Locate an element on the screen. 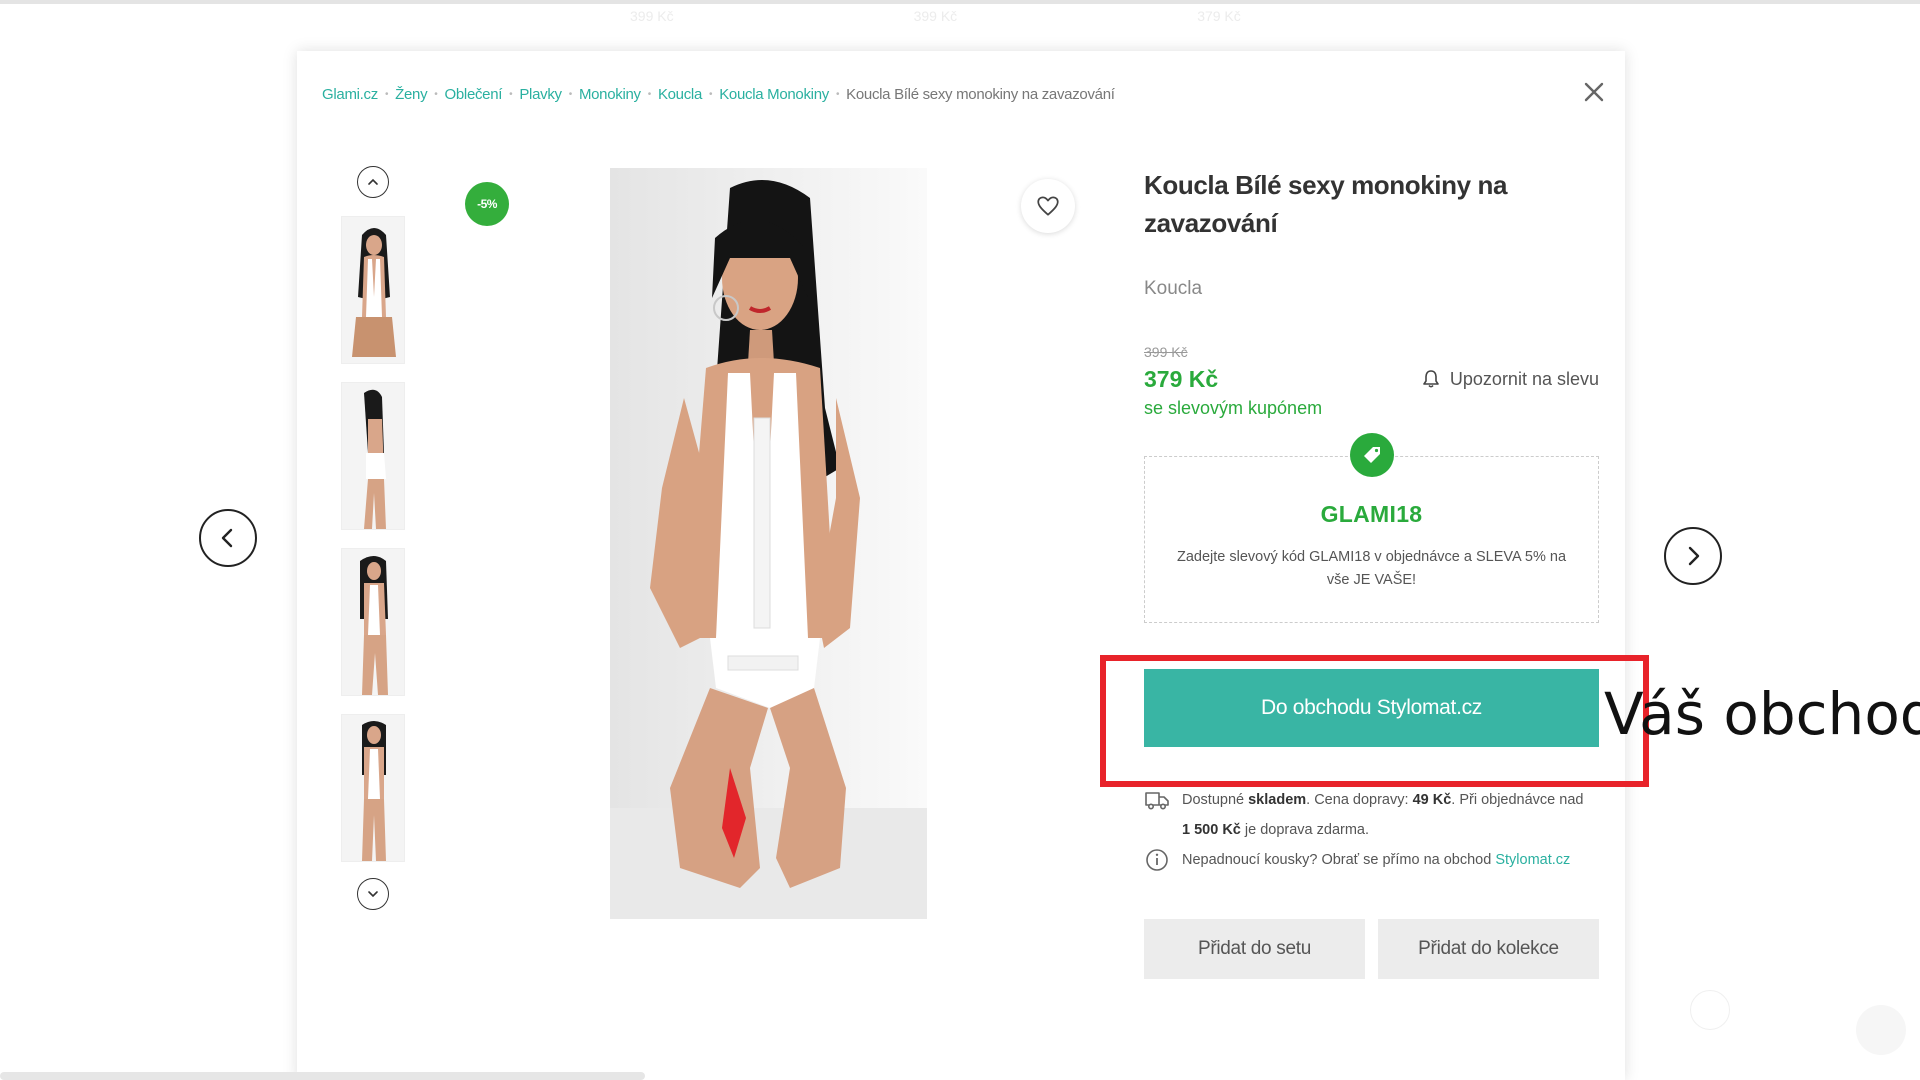 This screenshot has width=1920, height=1080. browser-top-border is located at coordinates (960, 2).